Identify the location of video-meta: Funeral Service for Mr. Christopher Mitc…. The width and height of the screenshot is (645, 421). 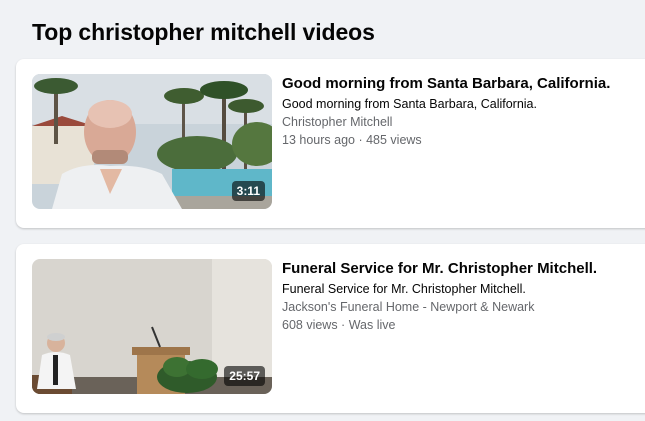
(462, 296).